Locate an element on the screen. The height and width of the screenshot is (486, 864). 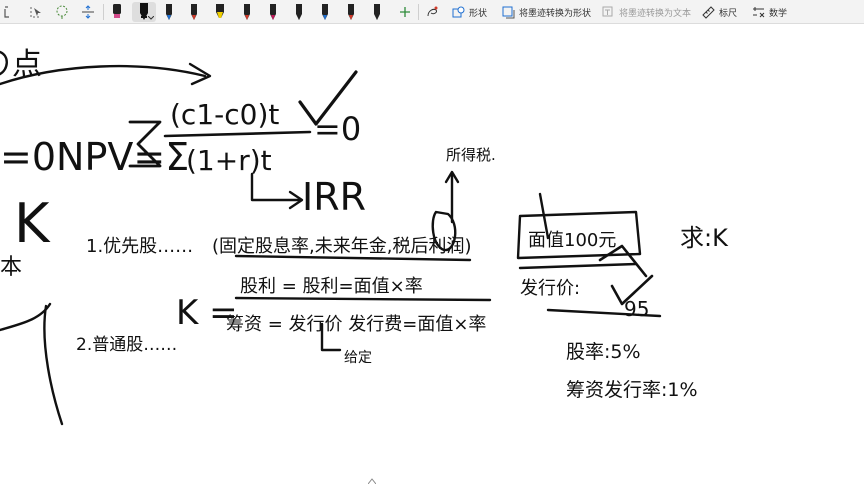
ruler-label: 标尺 is located at coordinates (728, 12).